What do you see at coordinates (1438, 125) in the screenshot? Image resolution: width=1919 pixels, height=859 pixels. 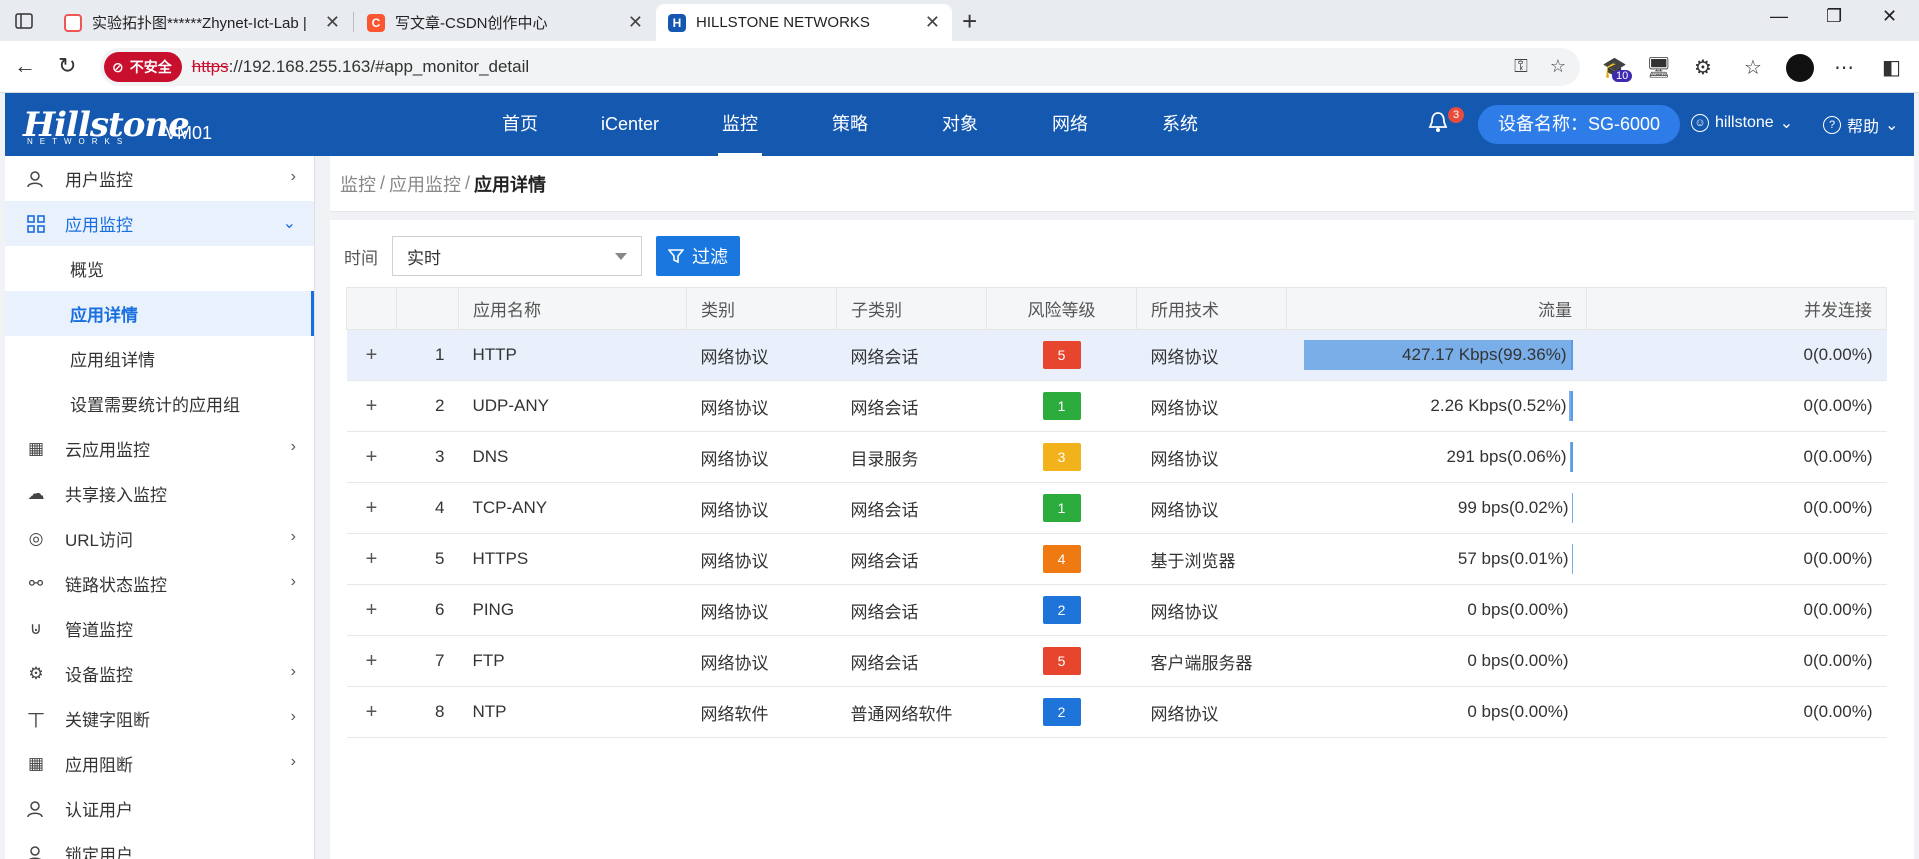 I see `bell-icon` at bounding box center [1438, 125].